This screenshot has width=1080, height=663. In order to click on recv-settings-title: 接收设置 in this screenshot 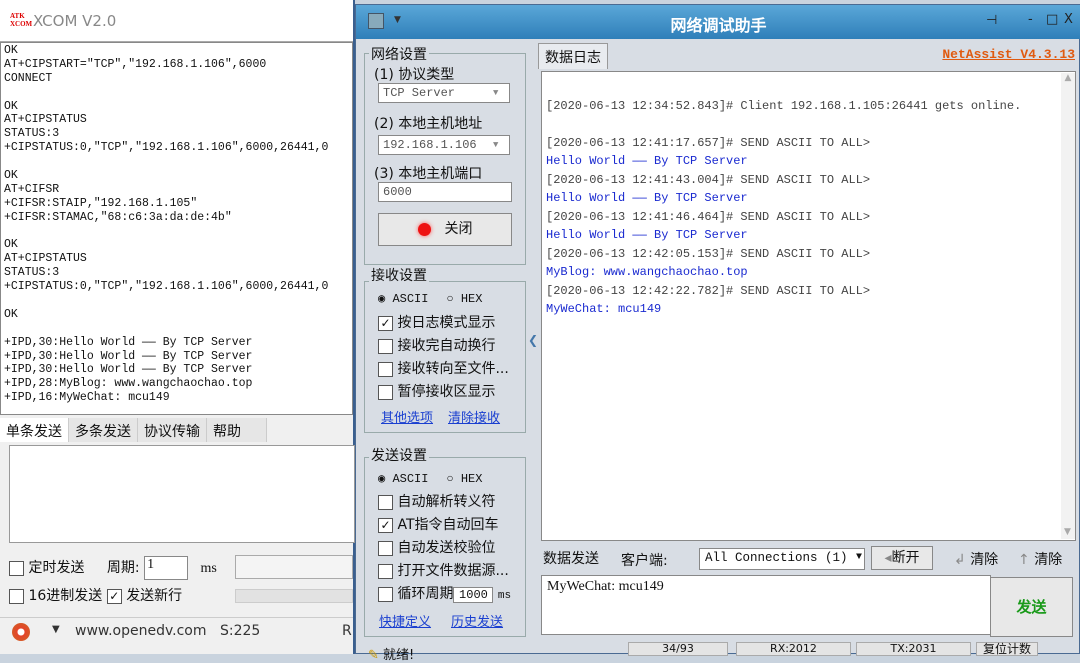, I will do `click(399, 275)`.